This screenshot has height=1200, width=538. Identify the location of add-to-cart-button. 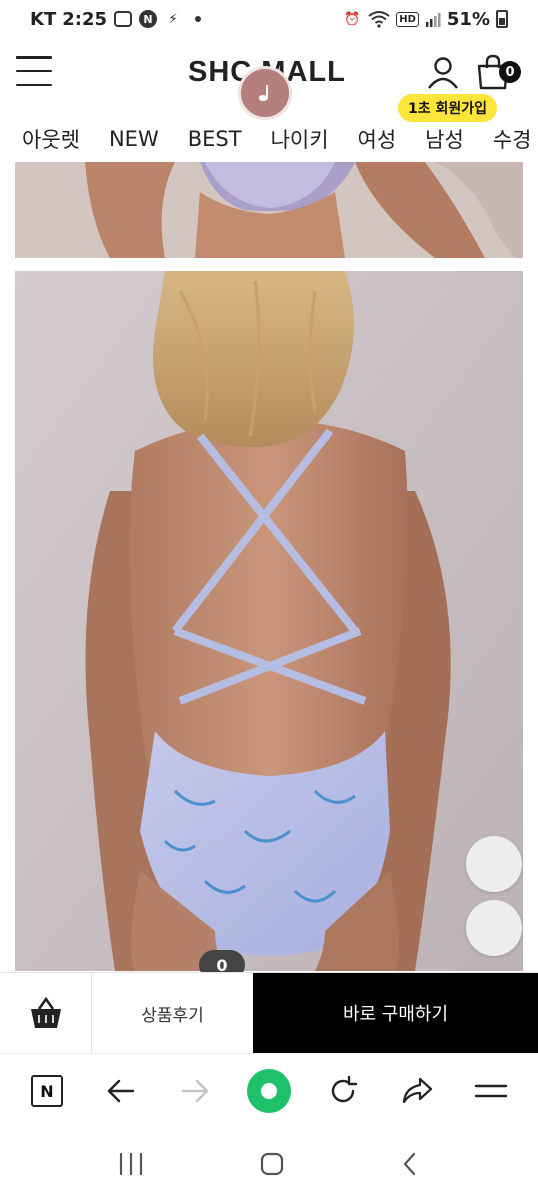
(46, 1013).